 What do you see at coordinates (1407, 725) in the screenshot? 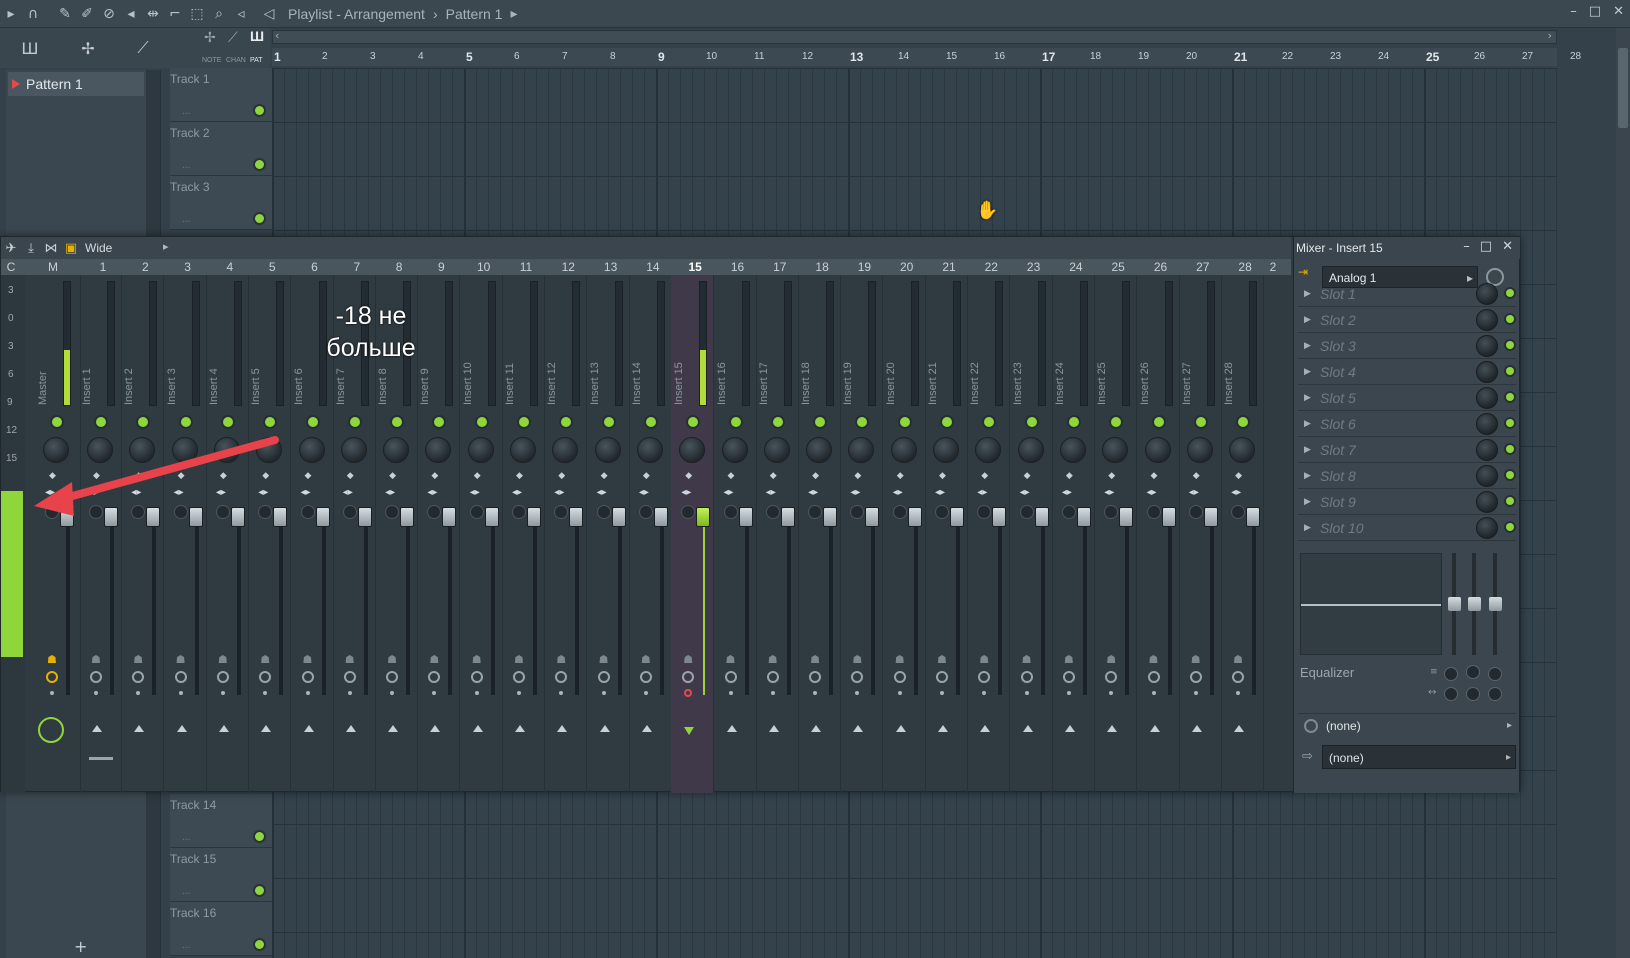
I see `track-time-select: (none) ▸` at bounding box center [1407, 725].